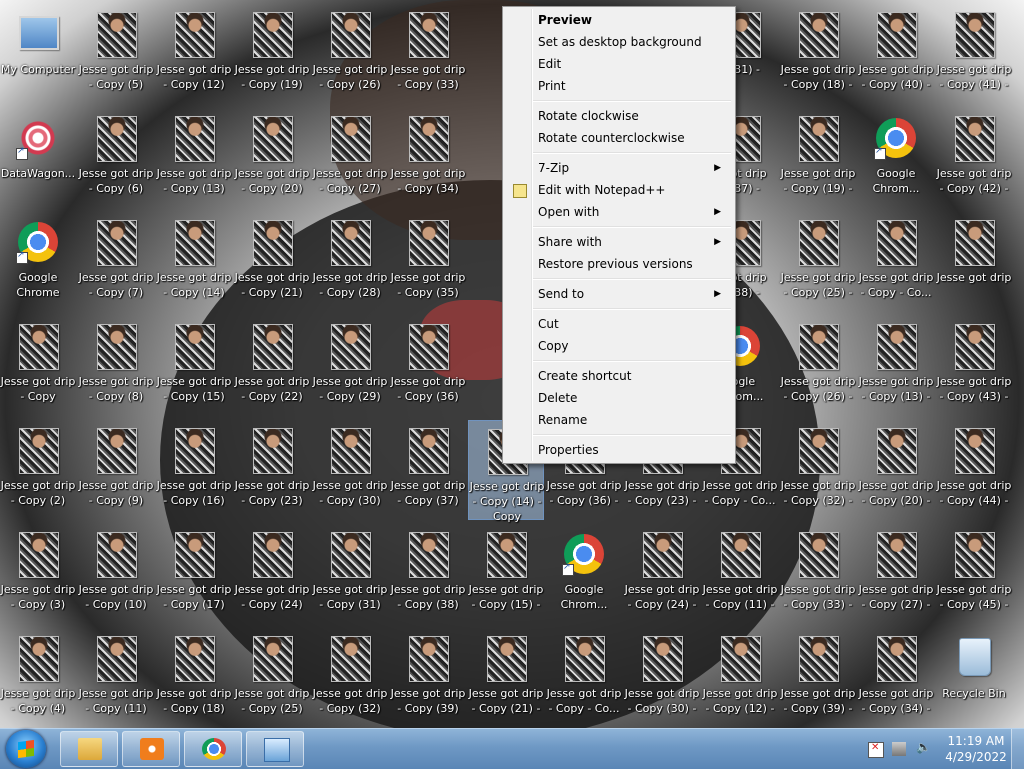  Describe the element at coordinates (740, 570) in the screenshot. I see `desktop-icon: Jesse got drip - Copy (11) -` at that location.